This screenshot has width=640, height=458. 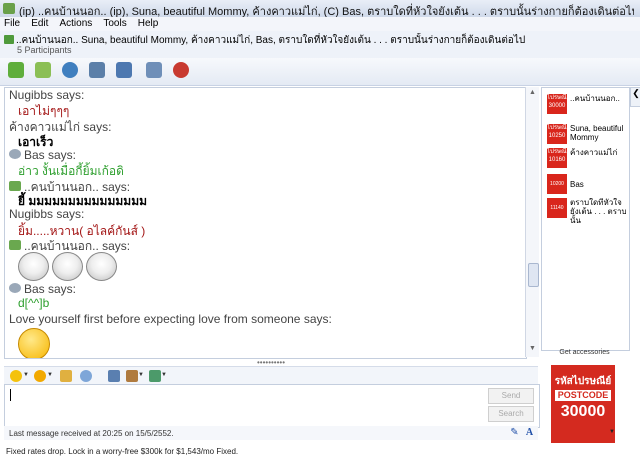 I want to click on send-button: Send, so click(x=511, y=396).